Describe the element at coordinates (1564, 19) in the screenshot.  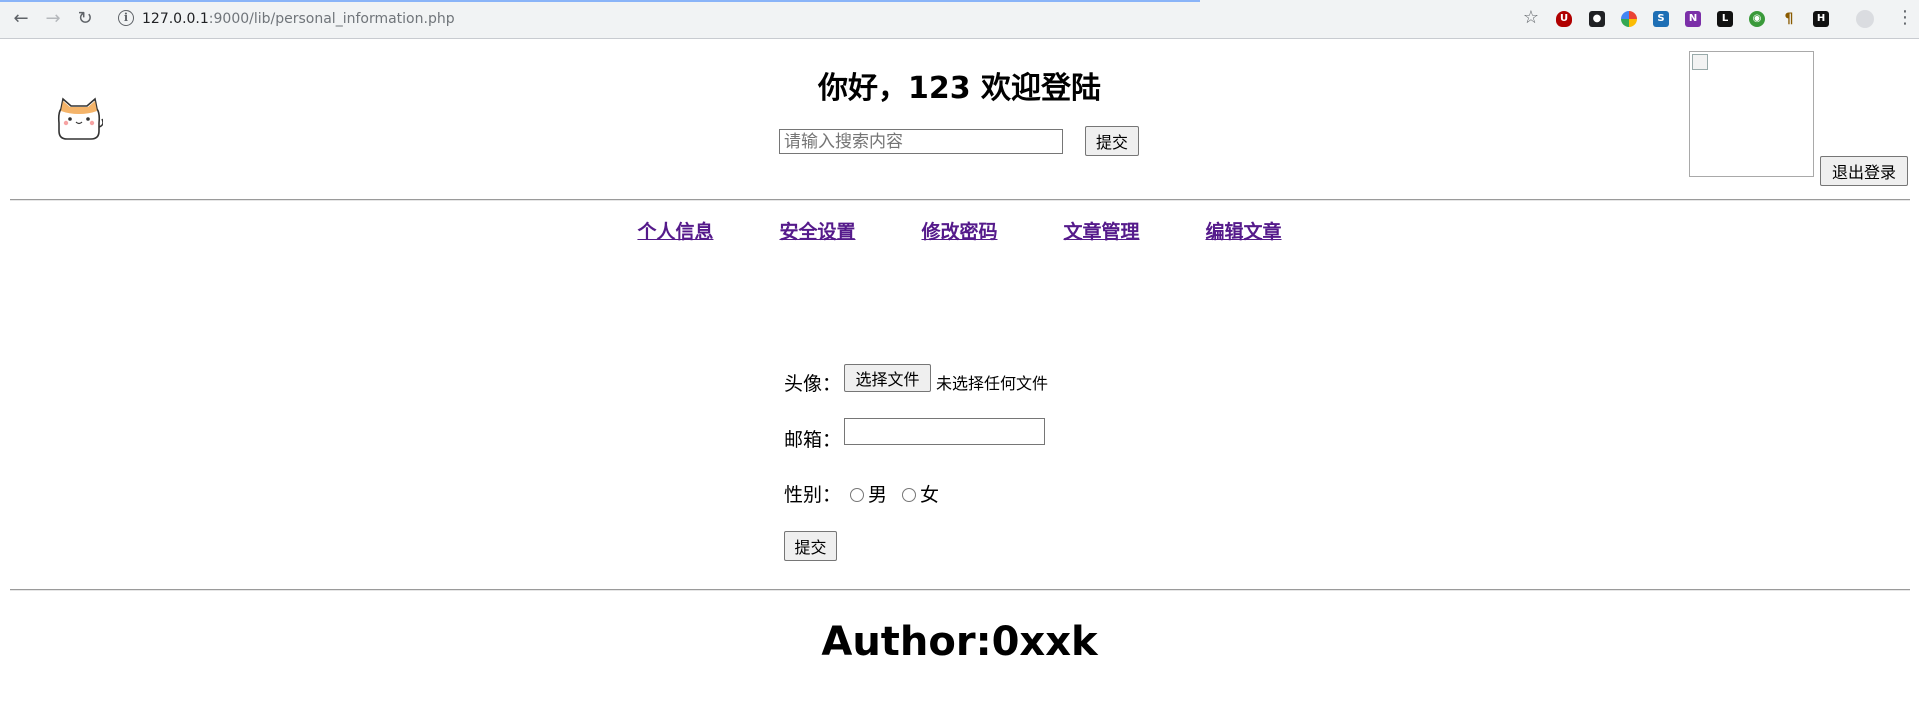
I see `ublock-extension-icon: U` at that location.